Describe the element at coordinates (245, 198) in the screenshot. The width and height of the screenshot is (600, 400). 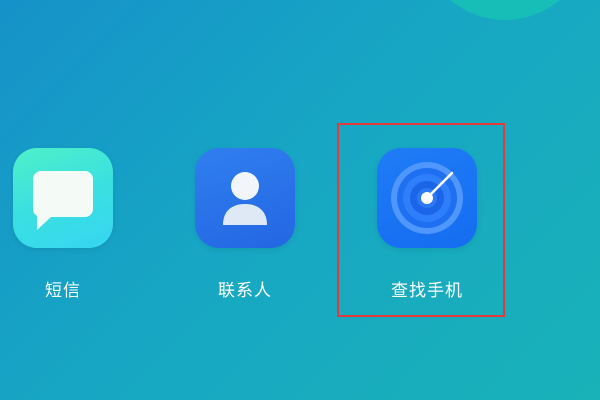
I see `person-icon` at that location.